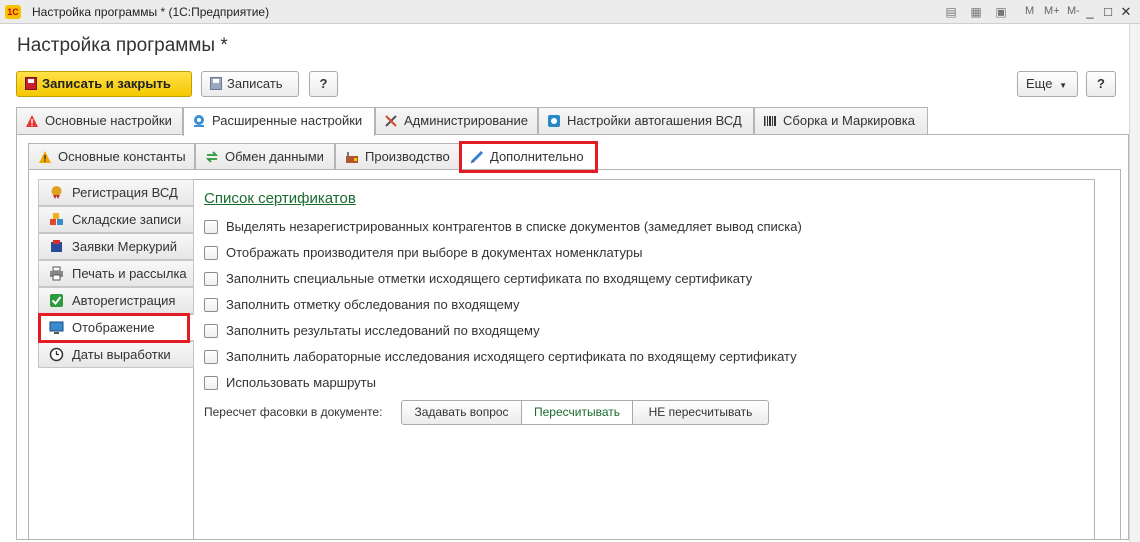 The height and width of the screenshot is (542, 1140). I want to click on checkbox-label: Использовать маршруты, so click(301, 382).